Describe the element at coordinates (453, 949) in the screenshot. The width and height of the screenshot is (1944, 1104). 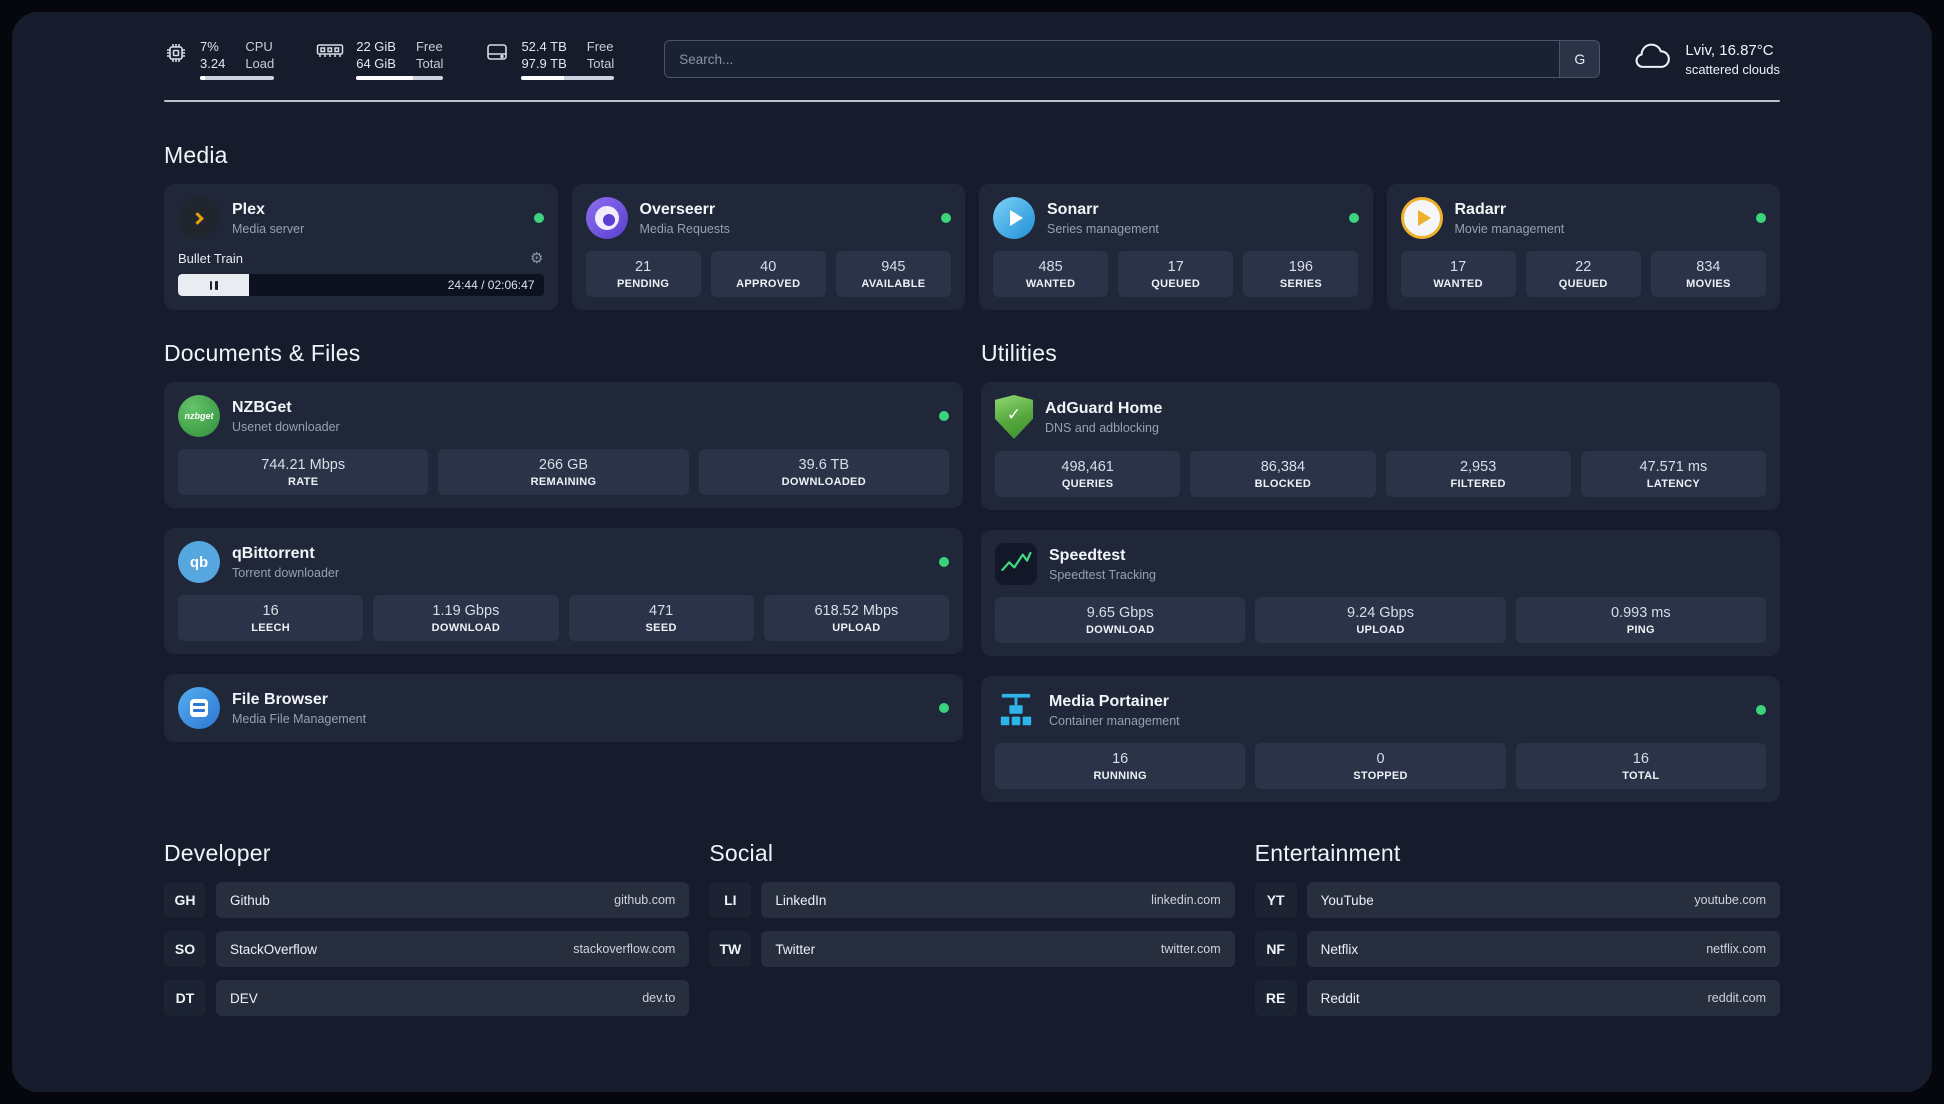
I see `stackoverflow-link: StackOverflow stackoverflow.com` at that location.